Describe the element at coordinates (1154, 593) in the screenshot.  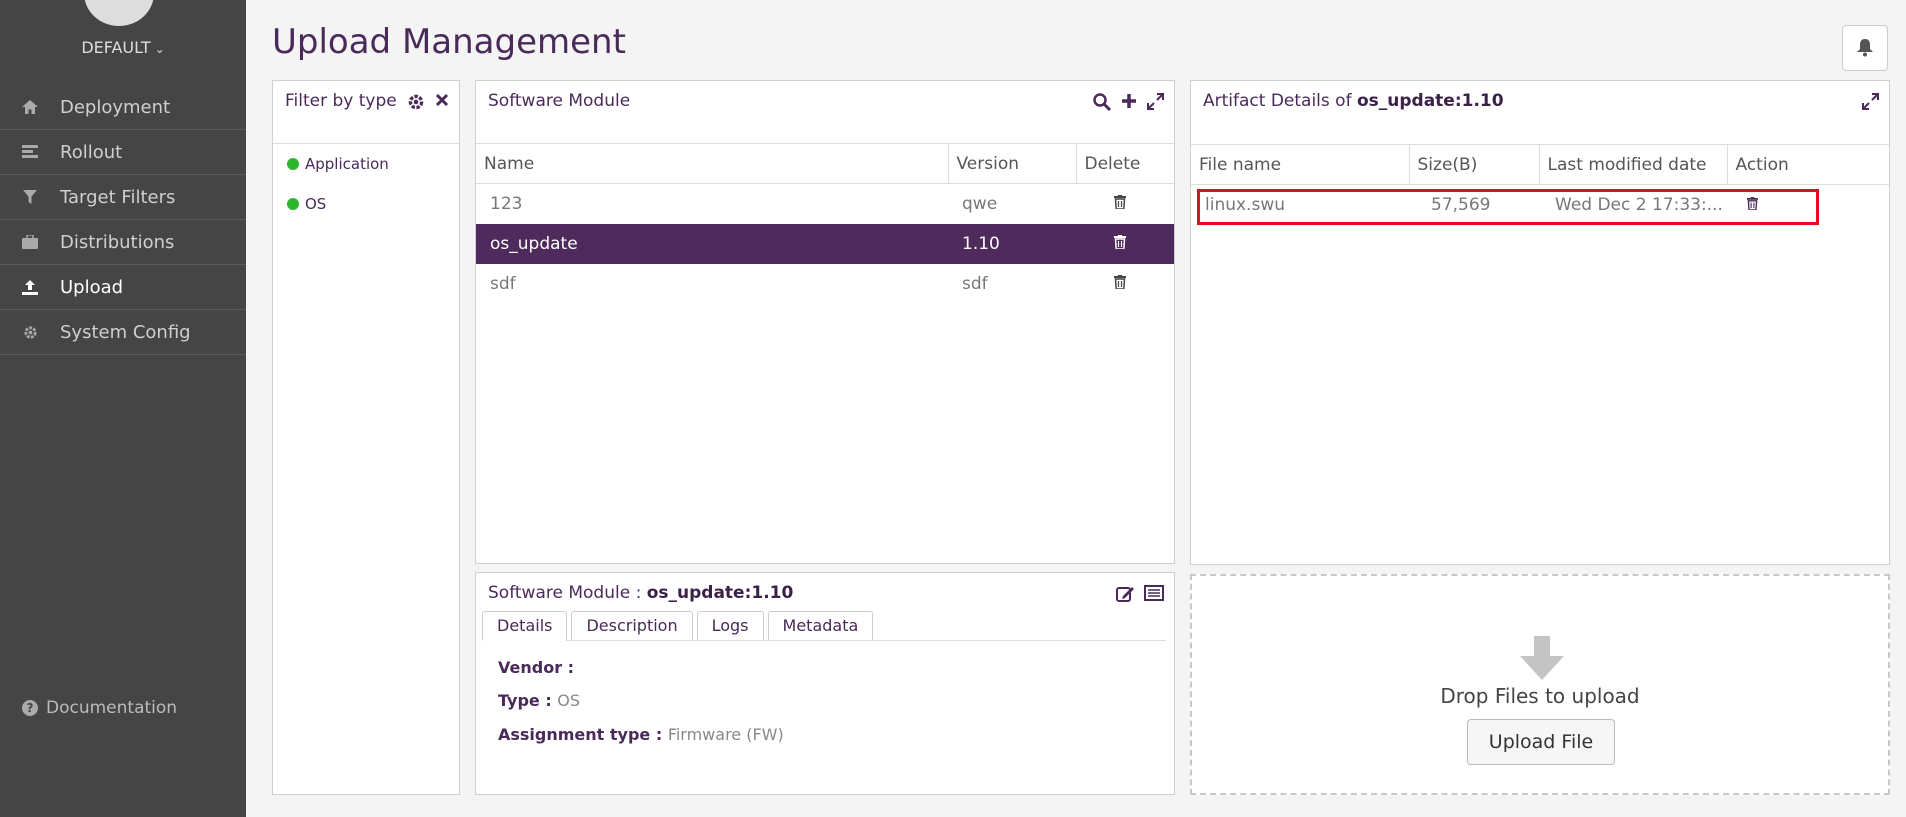
I see `list-details-icon` at that location.